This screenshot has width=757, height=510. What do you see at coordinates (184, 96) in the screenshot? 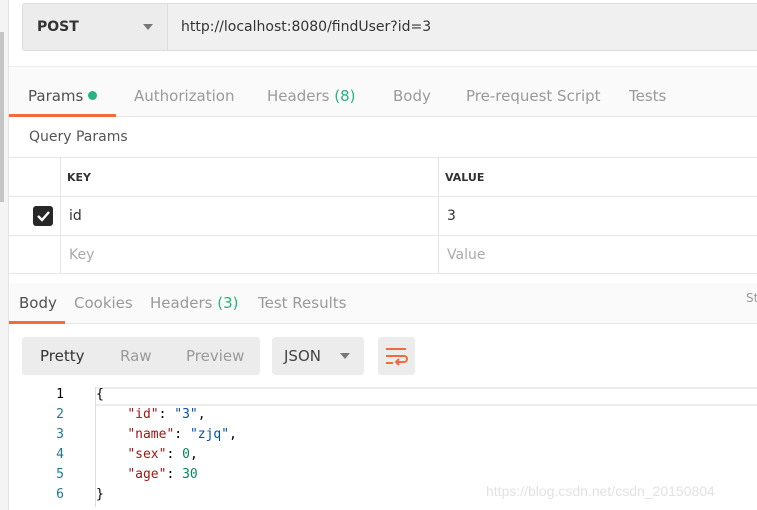
I see `tab-authorization: Authorization` at bounding box center [184, 96].